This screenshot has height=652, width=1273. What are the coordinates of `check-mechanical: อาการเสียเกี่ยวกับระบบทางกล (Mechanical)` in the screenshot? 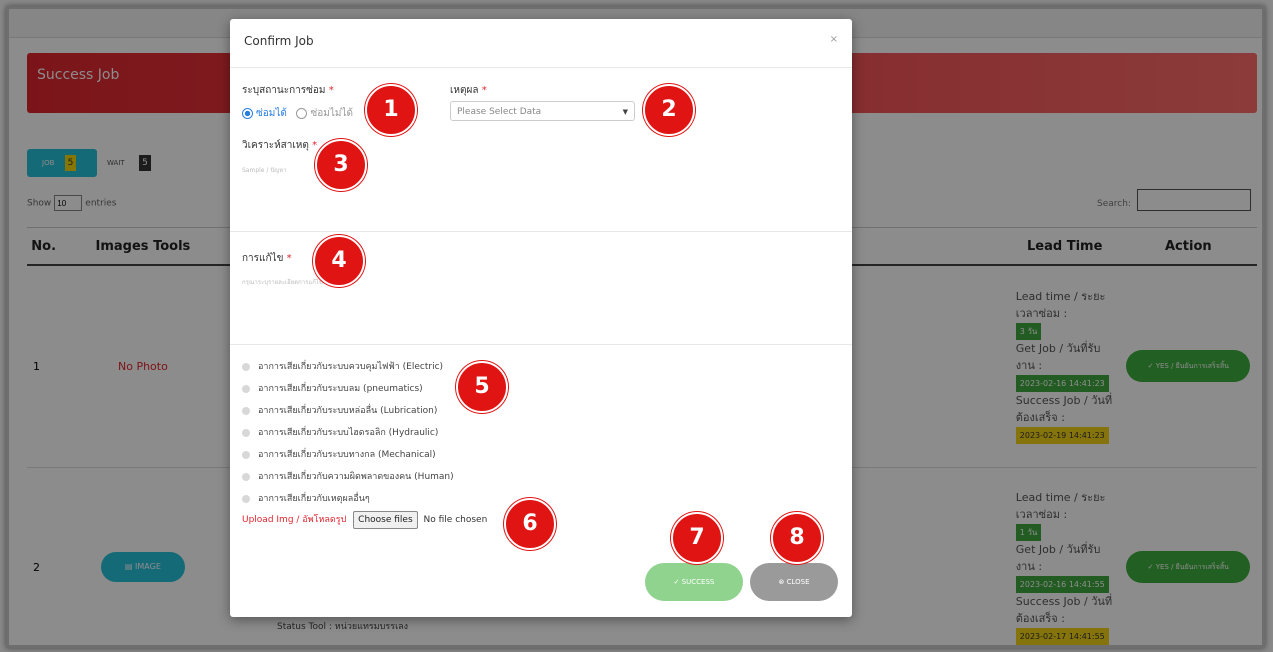 It's located at (348, 455).